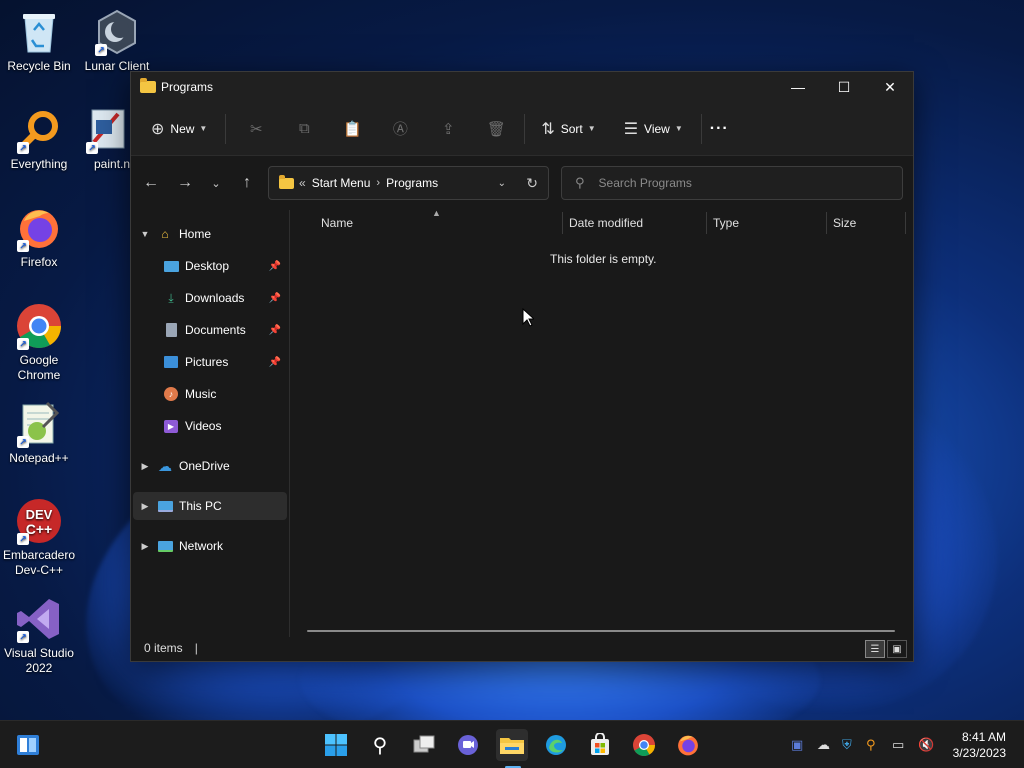  I want to click on nav-item-onedrive: ▶ ☁ OneDrive, so click(210, 466).